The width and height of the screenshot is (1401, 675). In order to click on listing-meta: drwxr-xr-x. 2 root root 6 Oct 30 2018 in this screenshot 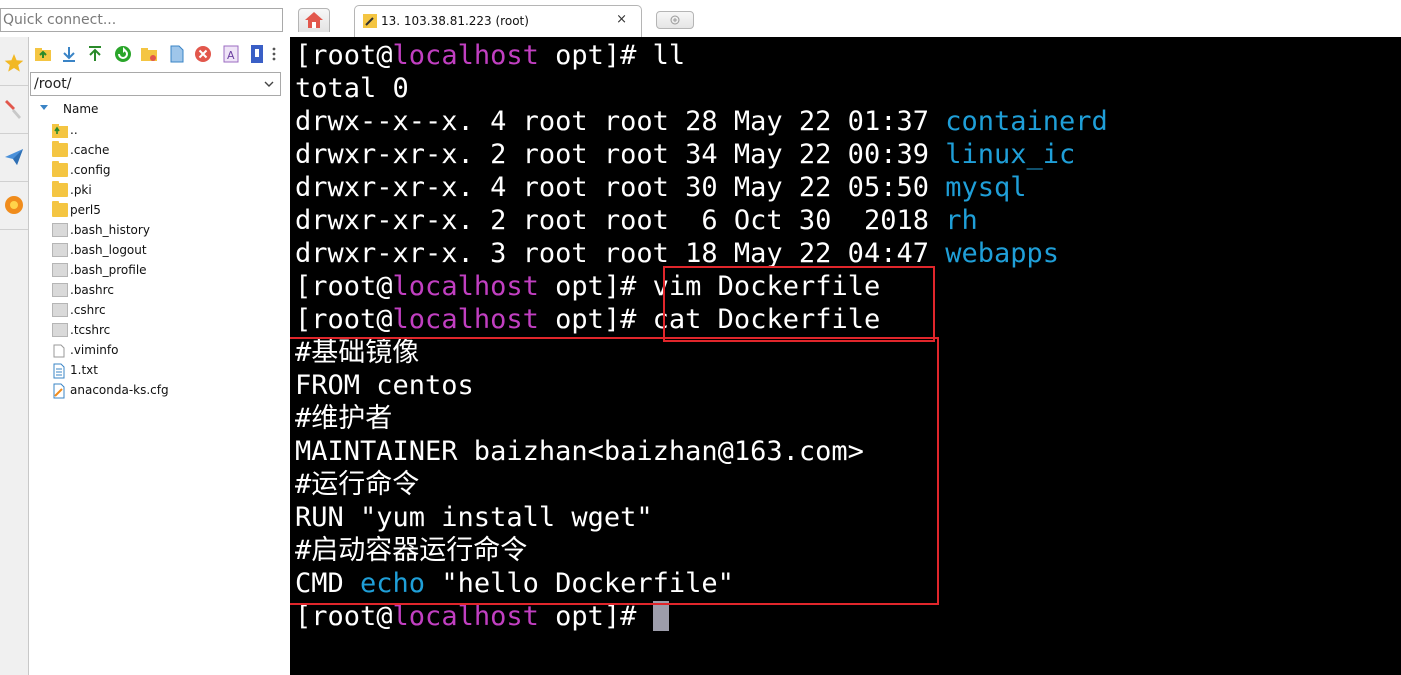, I will do `click(620, 220)`.